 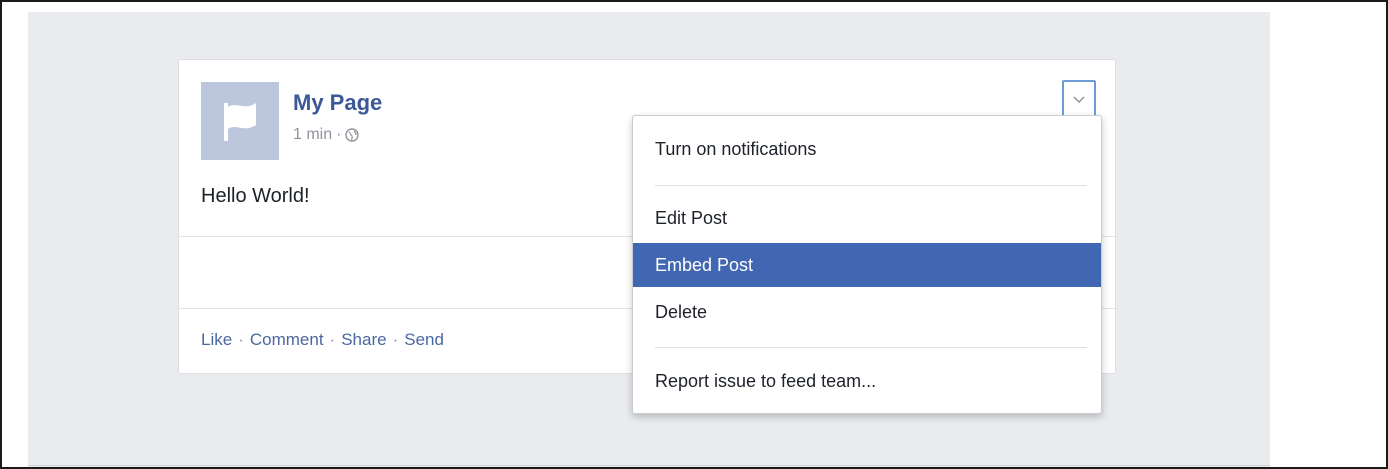 I want to click on post-meta: 1 min ·, so click(x=326, y=135).